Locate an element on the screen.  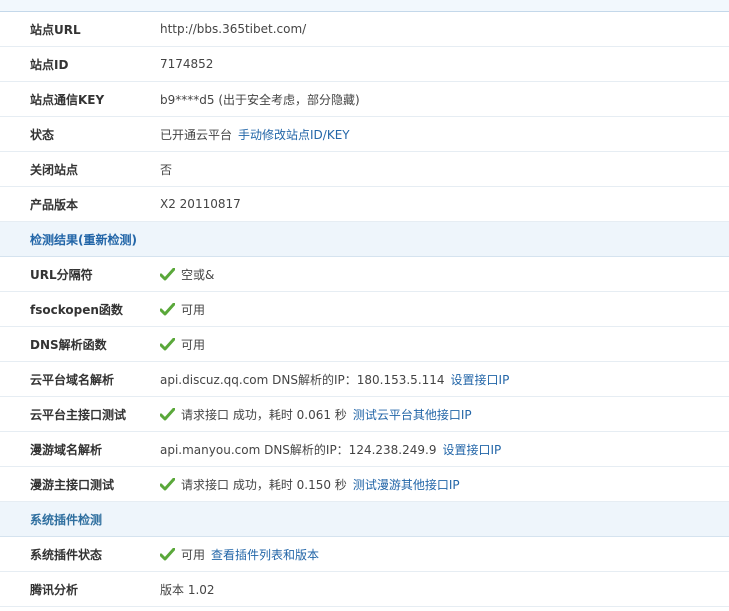
dns-label: DNS解析函数 is located at coordinates (68, 344).